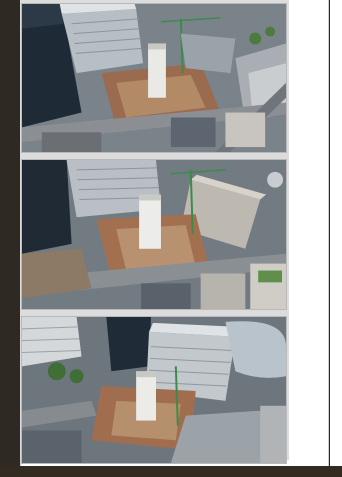 This screenshot has width=342, height=477. I want to click on bottom-shelf, so click(171, 471).